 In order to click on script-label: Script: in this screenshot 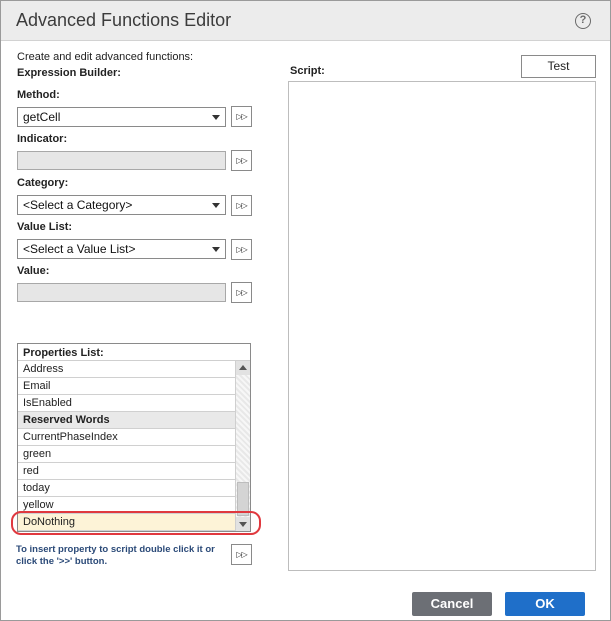, I will do `click(307, 71)`.